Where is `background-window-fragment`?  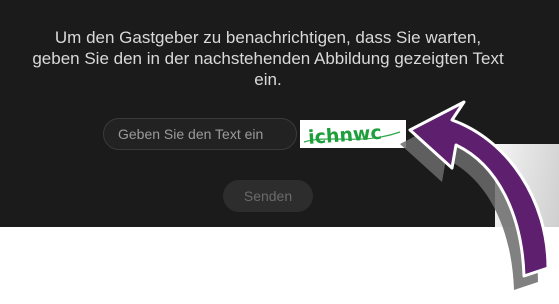 background-window-fragment is located at coordinates (527, 185).